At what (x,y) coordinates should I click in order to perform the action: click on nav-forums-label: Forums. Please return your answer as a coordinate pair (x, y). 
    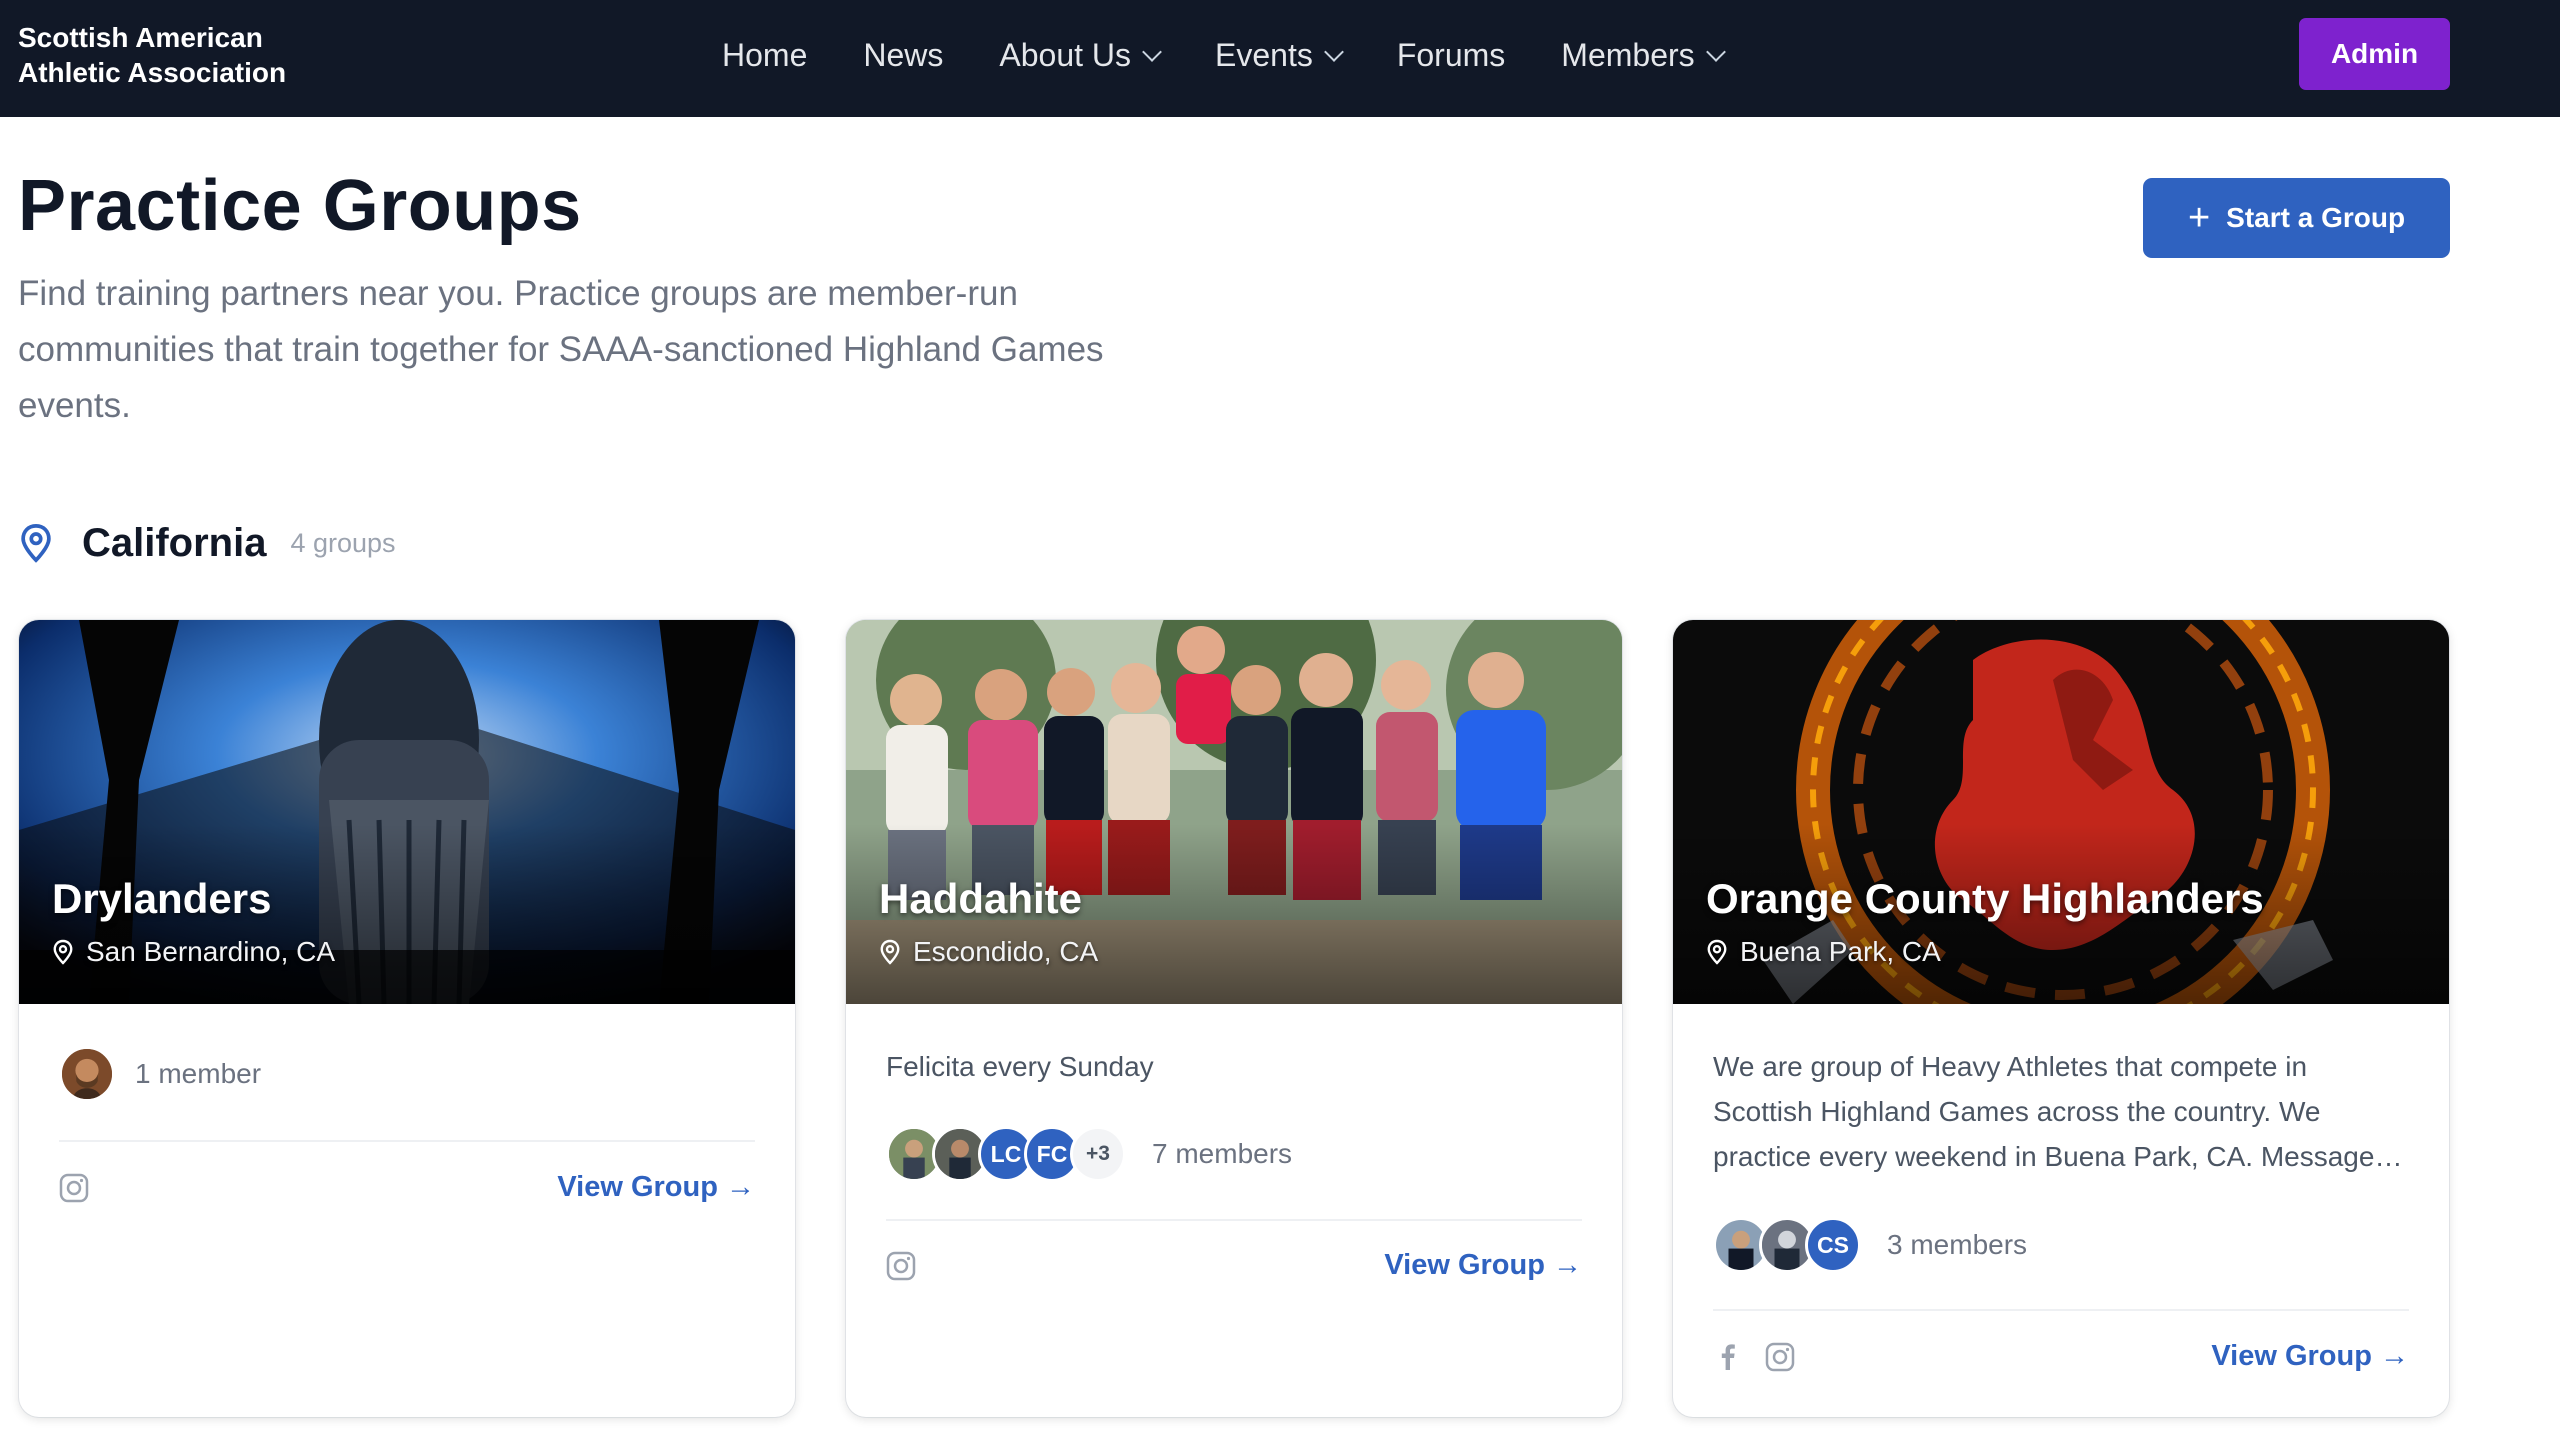
    Looking at the image, I should click on (1451, 54).